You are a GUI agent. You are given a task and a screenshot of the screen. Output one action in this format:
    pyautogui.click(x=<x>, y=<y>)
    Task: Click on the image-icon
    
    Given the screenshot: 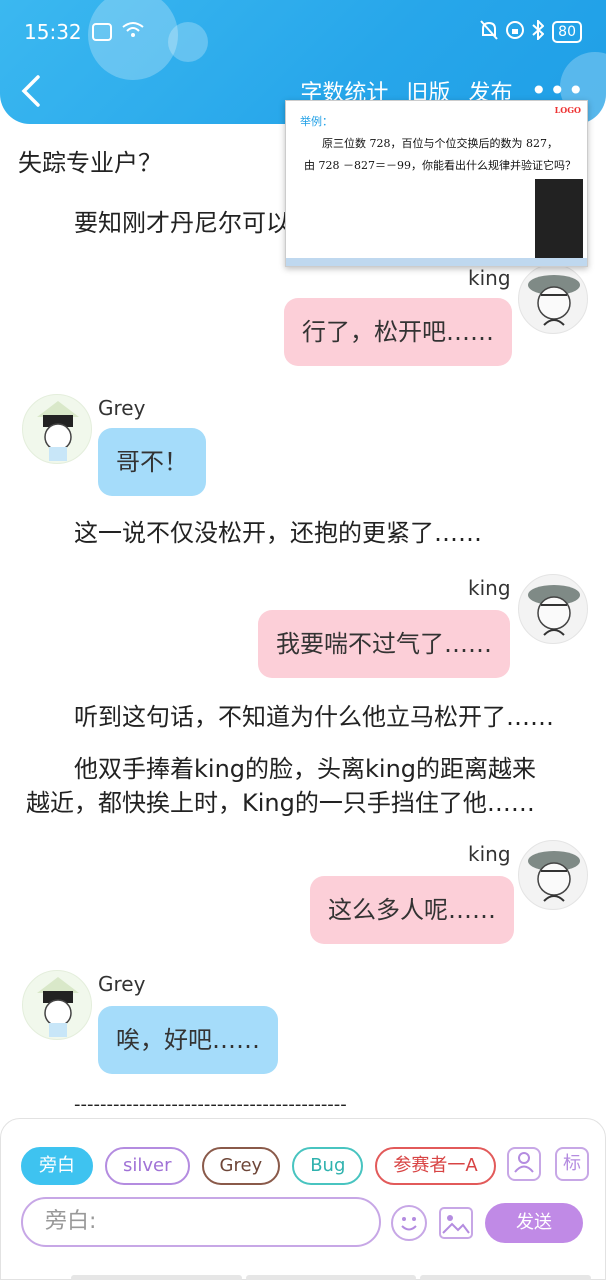 What is the action you would take?
    pyautogui.click(x=456, y=1223)
    